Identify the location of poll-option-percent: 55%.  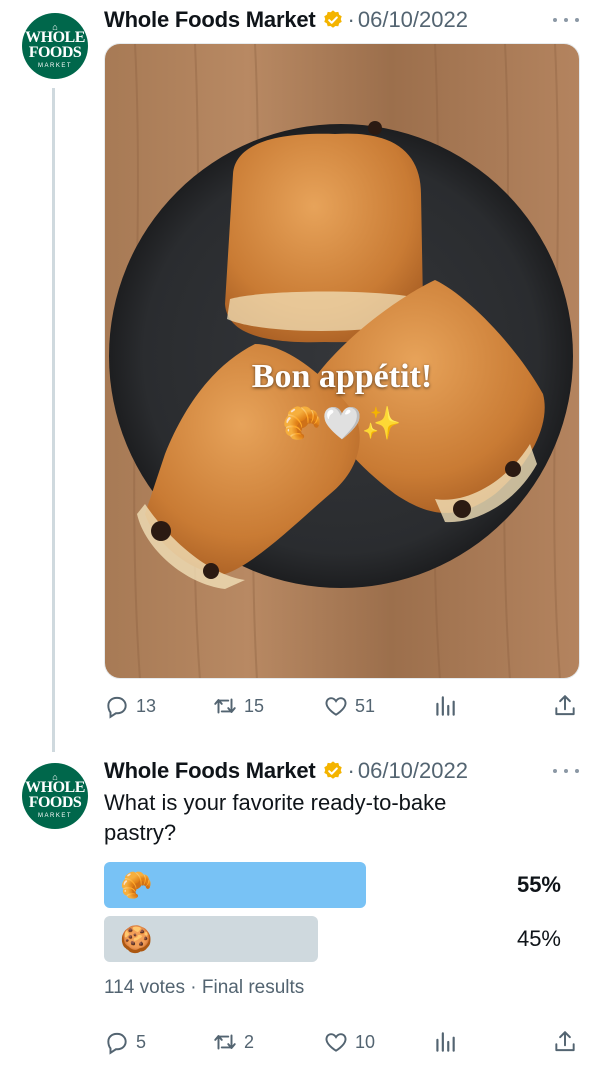
(538, 884).